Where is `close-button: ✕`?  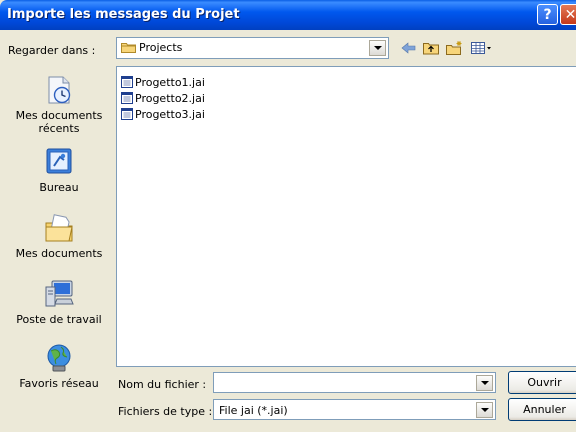
close-button: ✕ is located at coordinates (568, 14).